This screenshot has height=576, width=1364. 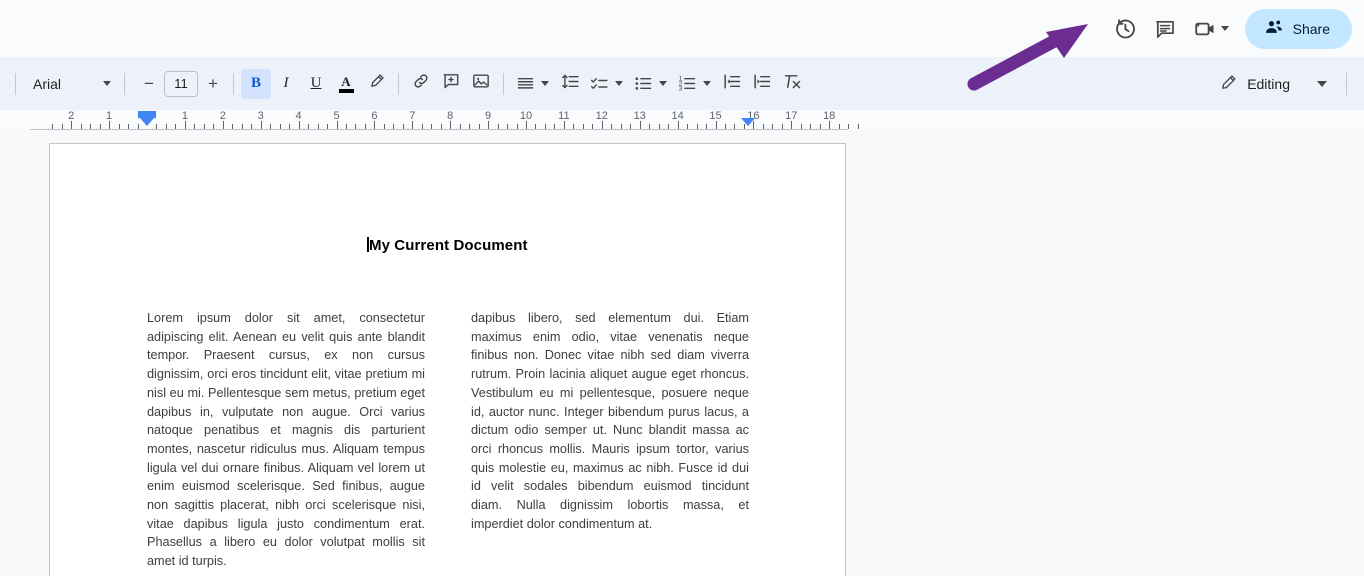 I want to click on italic-button: I, so click(x=286, y=84).